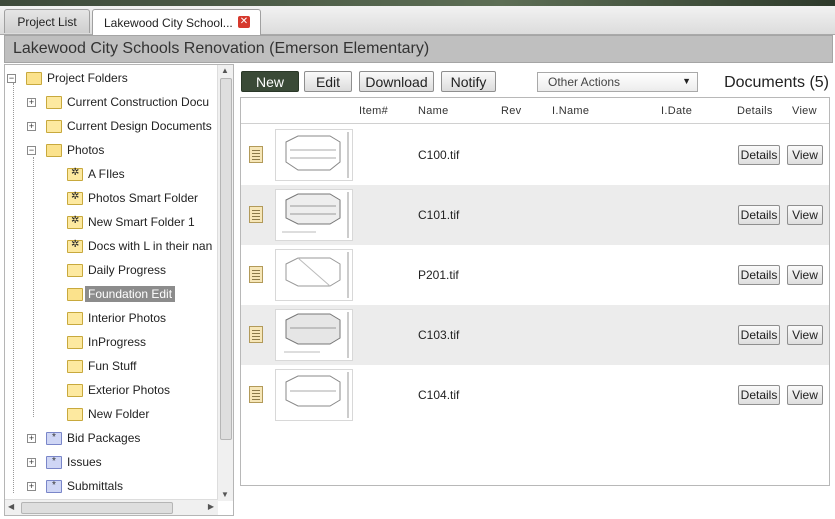 This screenshot has height=519, width=835. Describe the element at coordinates (64, 462) in the screenshot. I see `tree-item-issues: + Issues` at that location.